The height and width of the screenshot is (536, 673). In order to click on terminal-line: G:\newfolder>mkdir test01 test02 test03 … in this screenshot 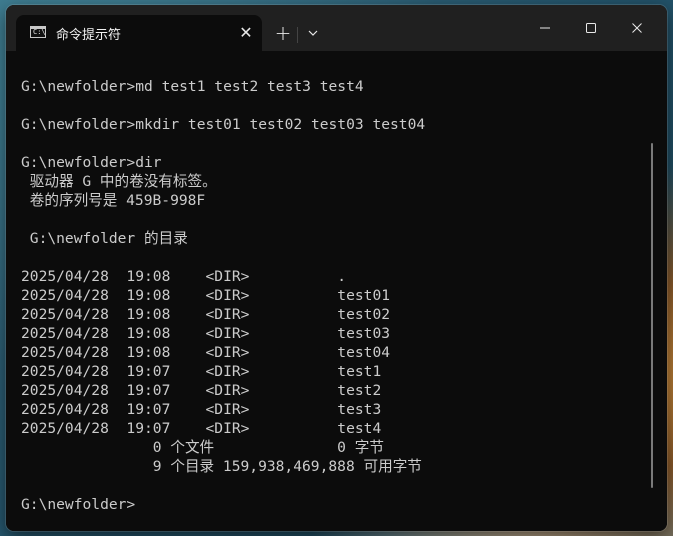, I will do `click(223, 124)`.